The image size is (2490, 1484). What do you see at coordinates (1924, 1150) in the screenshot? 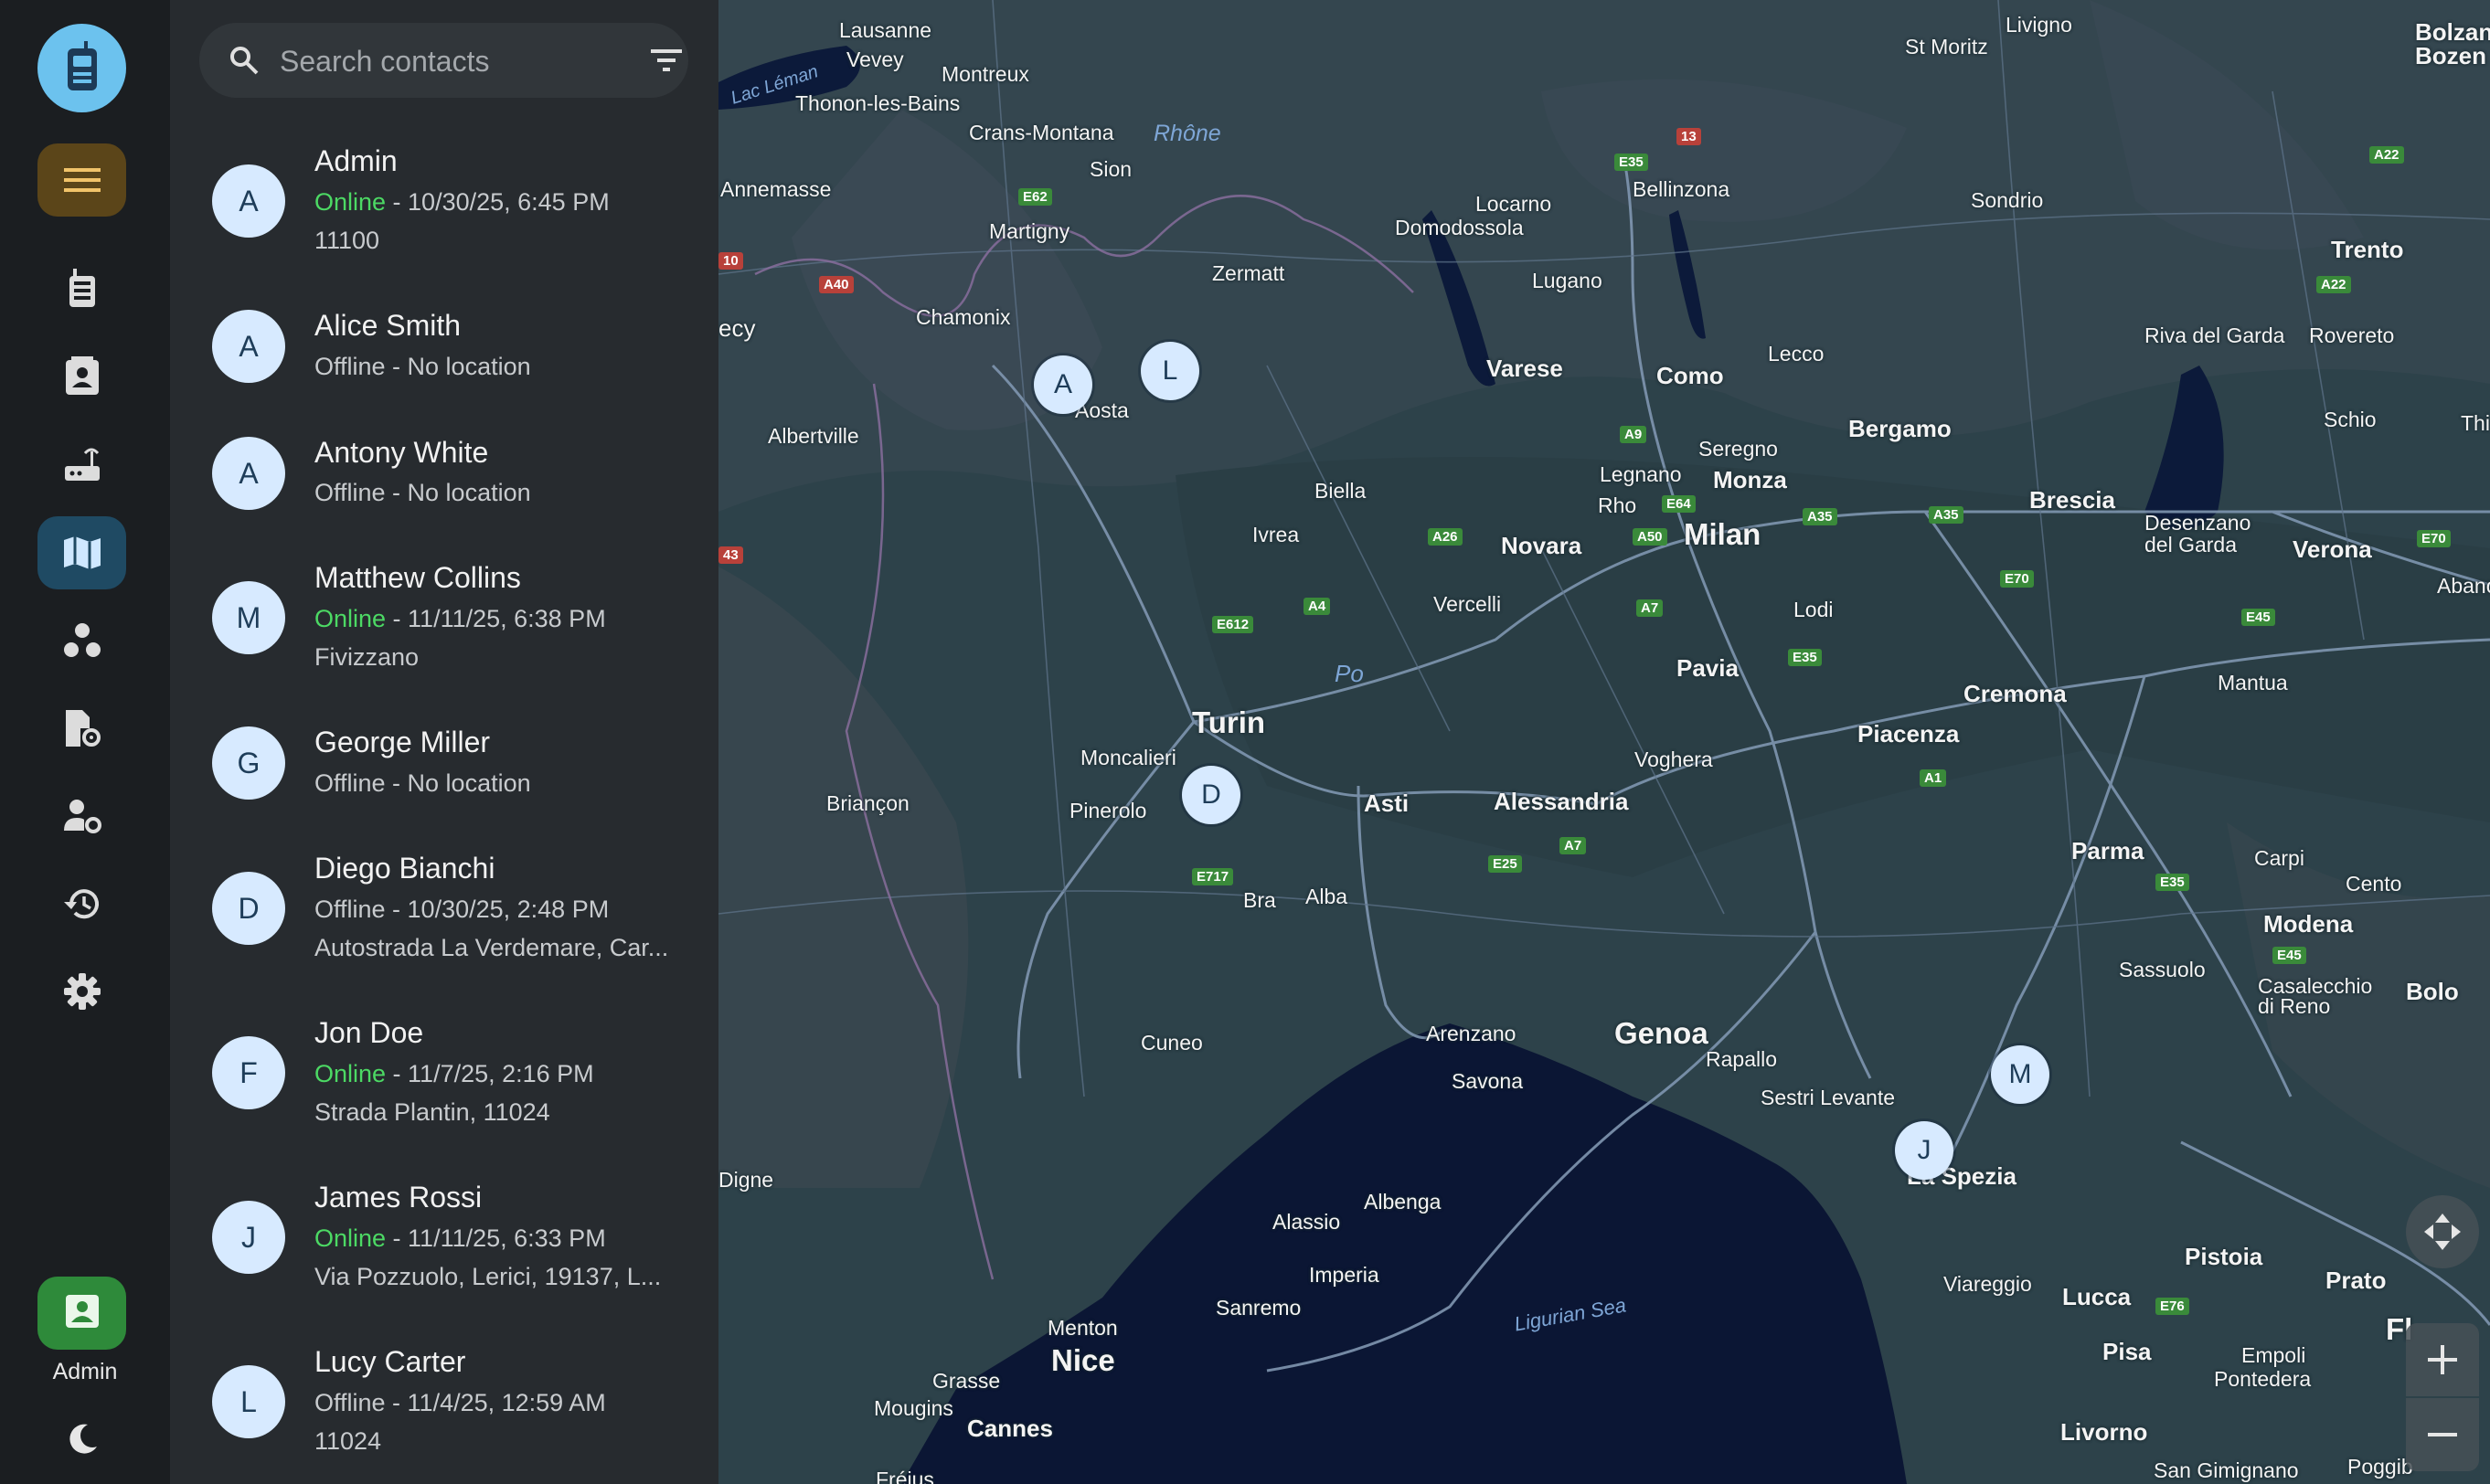
I see `map-marker: J` at bounding box center [1924, 1150].